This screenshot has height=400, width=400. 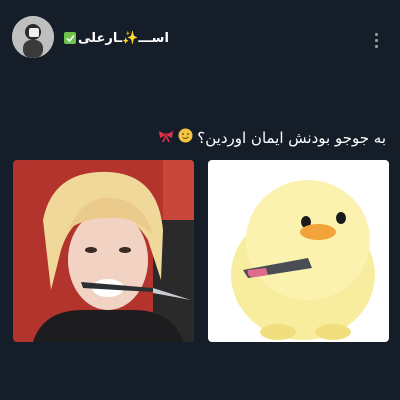 What do you see at coordinates (166, 137) in the screenshot?
I see `ribbon-emoji-icon` at bounding box center [166, 137].